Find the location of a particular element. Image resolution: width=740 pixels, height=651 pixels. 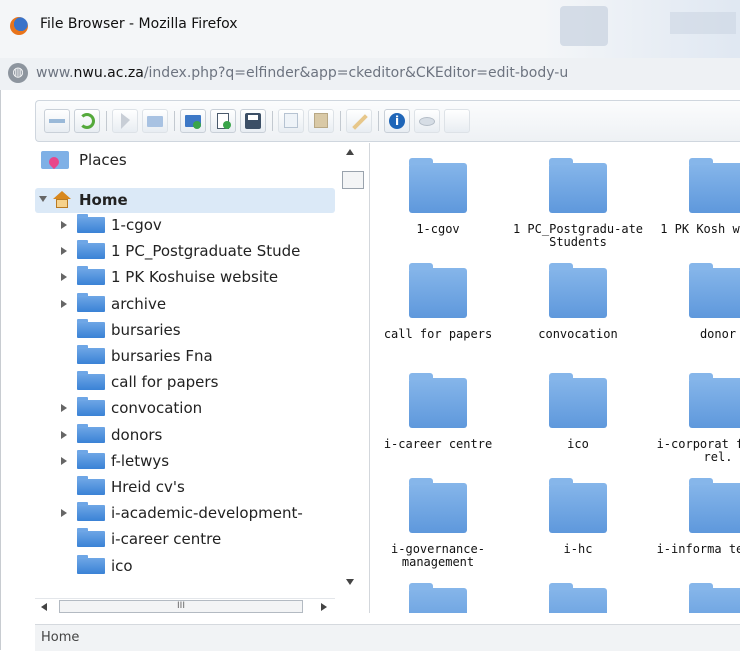

paste-icon is located at coordinates (321, 120).